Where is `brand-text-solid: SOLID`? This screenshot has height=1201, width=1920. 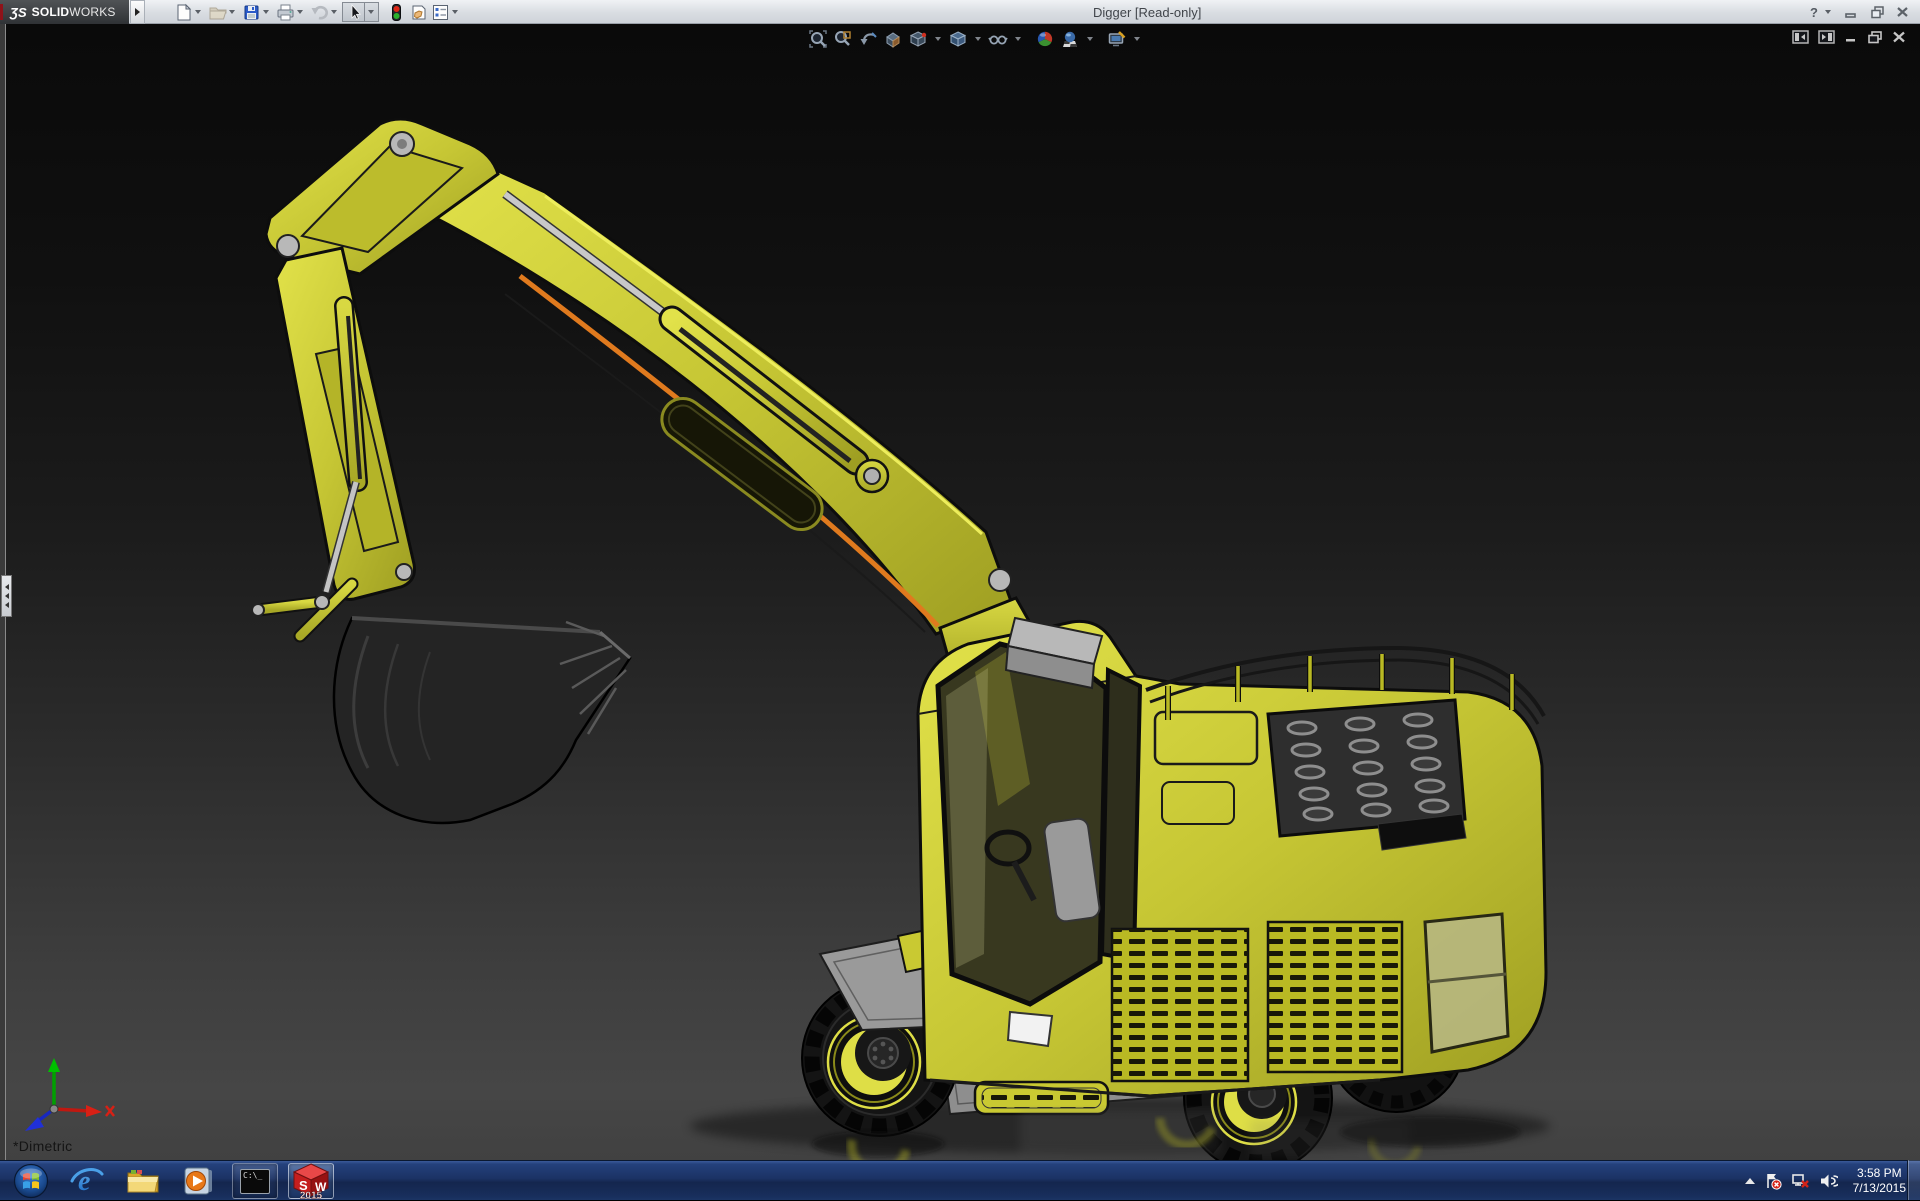
brand-text-solid: SOLID is located at coordinates (50, 12).